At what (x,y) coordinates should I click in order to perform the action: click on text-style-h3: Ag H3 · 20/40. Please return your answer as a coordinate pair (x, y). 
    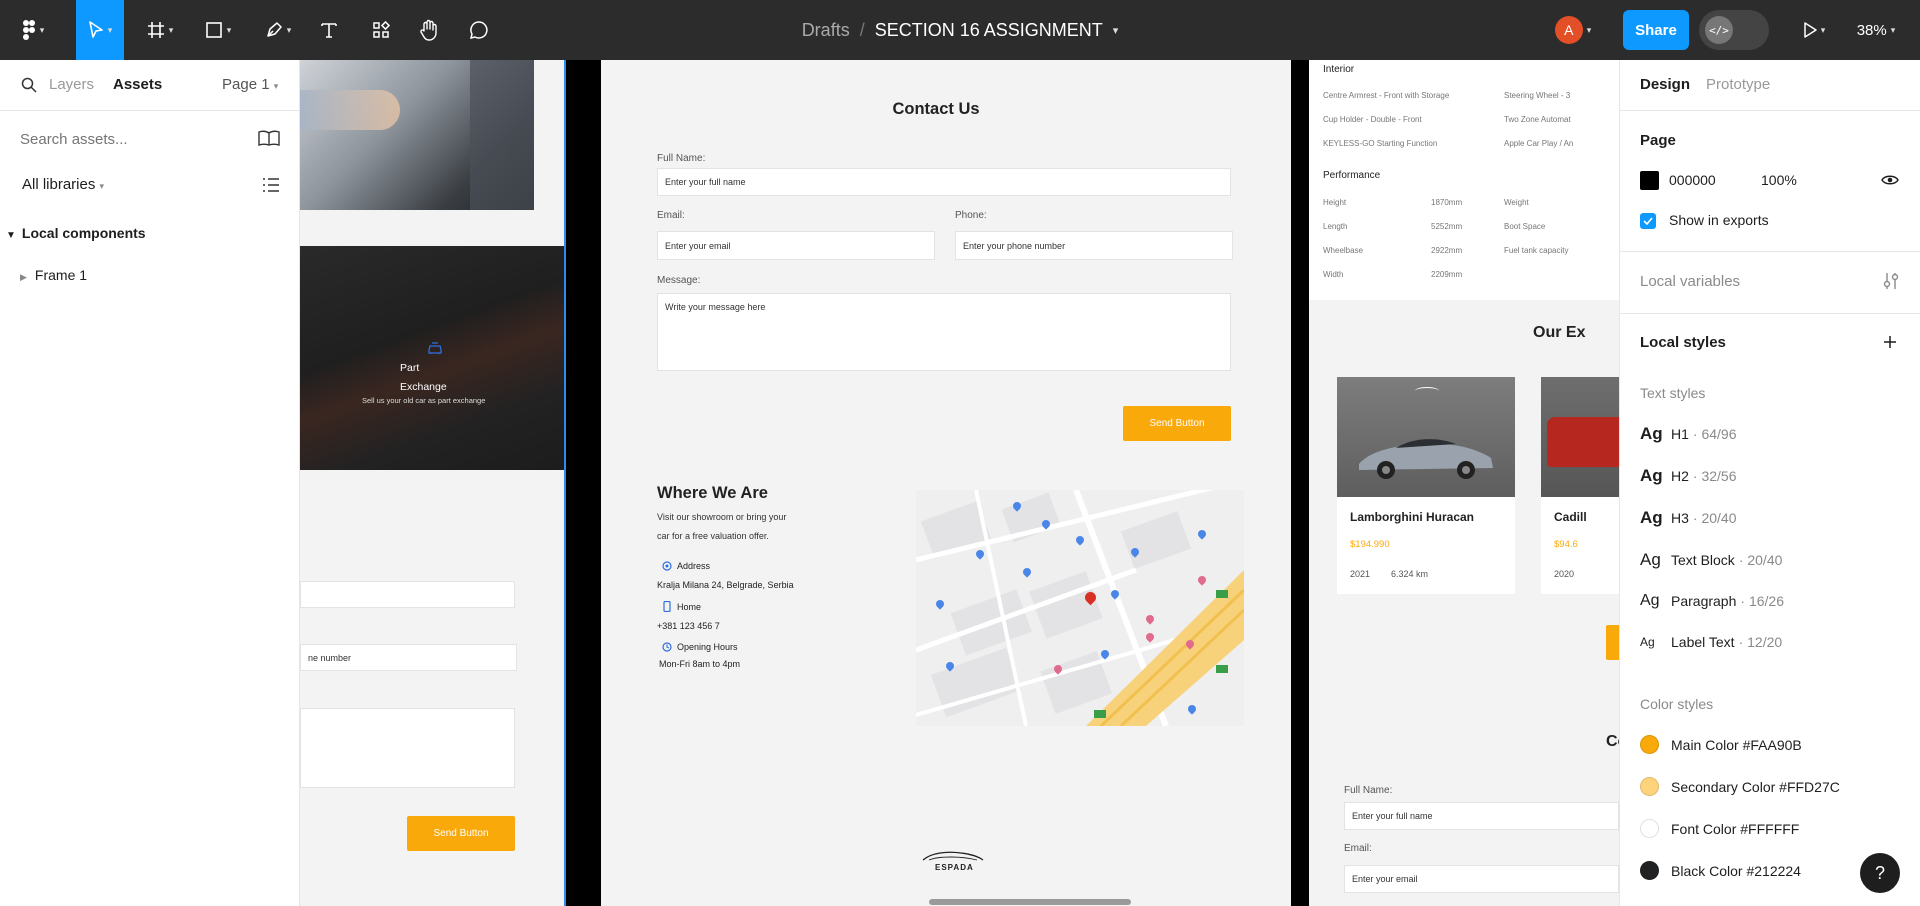
    Looking at the image, I should click on (1688, 518).